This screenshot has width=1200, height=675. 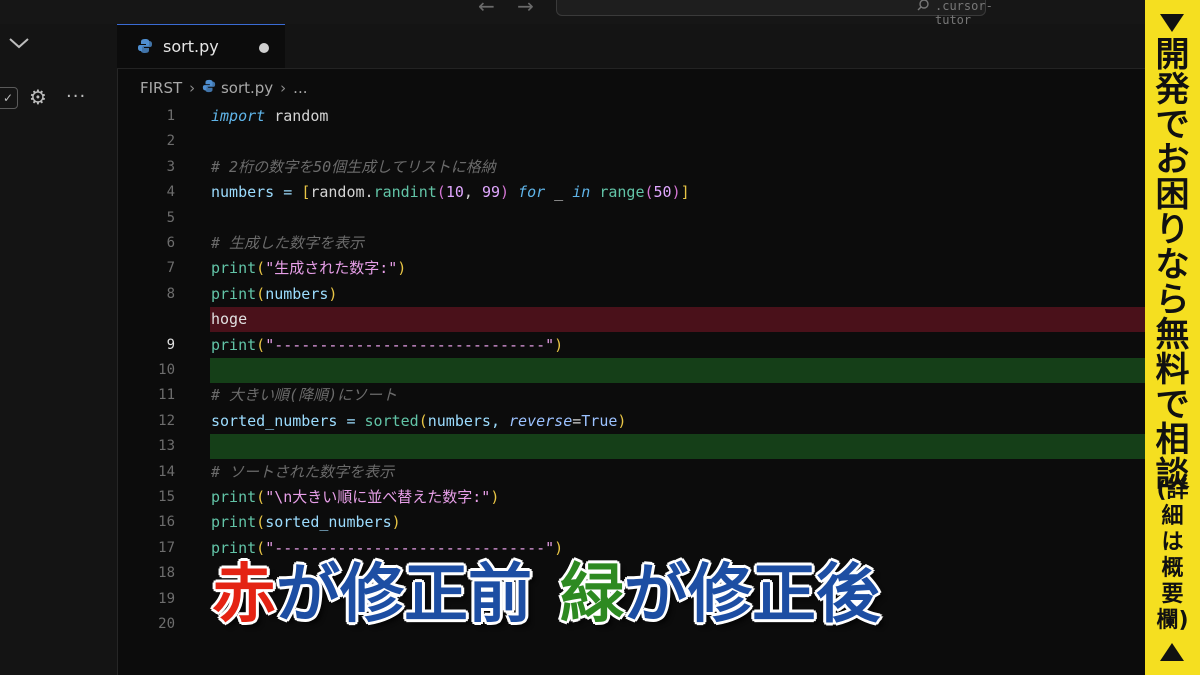 What do you see at coordinates (247, 88) in the screenshot?
I see `breadcrumb-file: sort.py` at bounding box center [247, 88].